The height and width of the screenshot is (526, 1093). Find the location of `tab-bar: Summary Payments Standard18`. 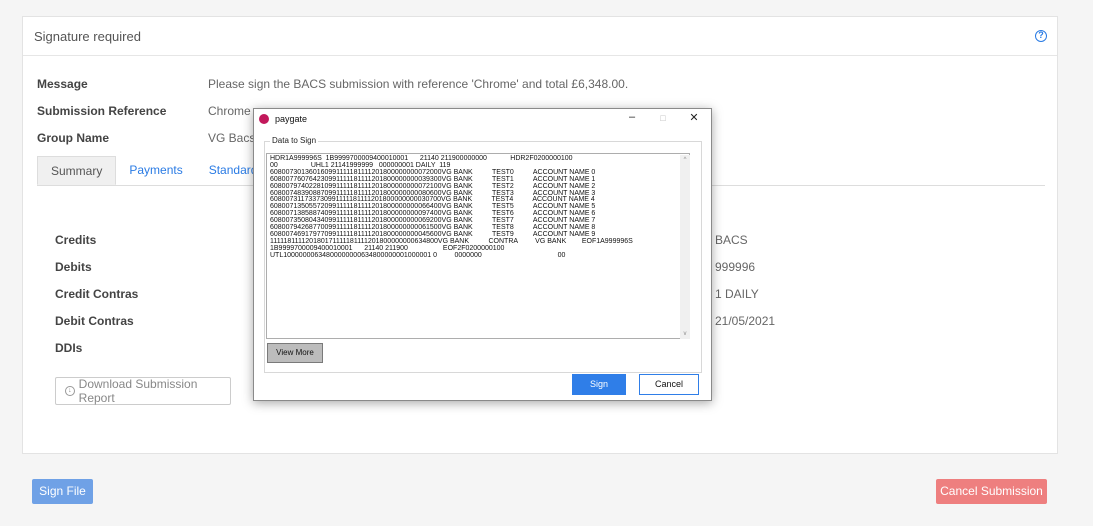

tab-bar: Summary Payments Standard18 is located at coordinates (160, 170).